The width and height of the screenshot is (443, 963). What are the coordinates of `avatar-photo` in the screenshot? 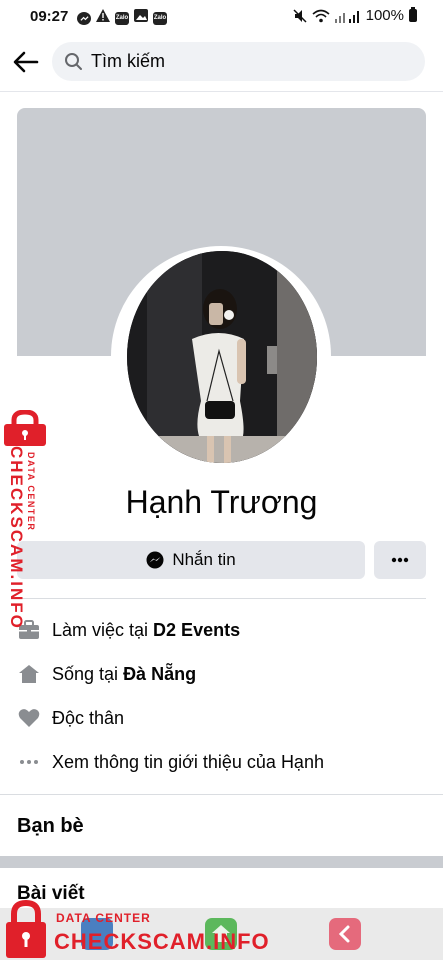 It's located at (222, 357).